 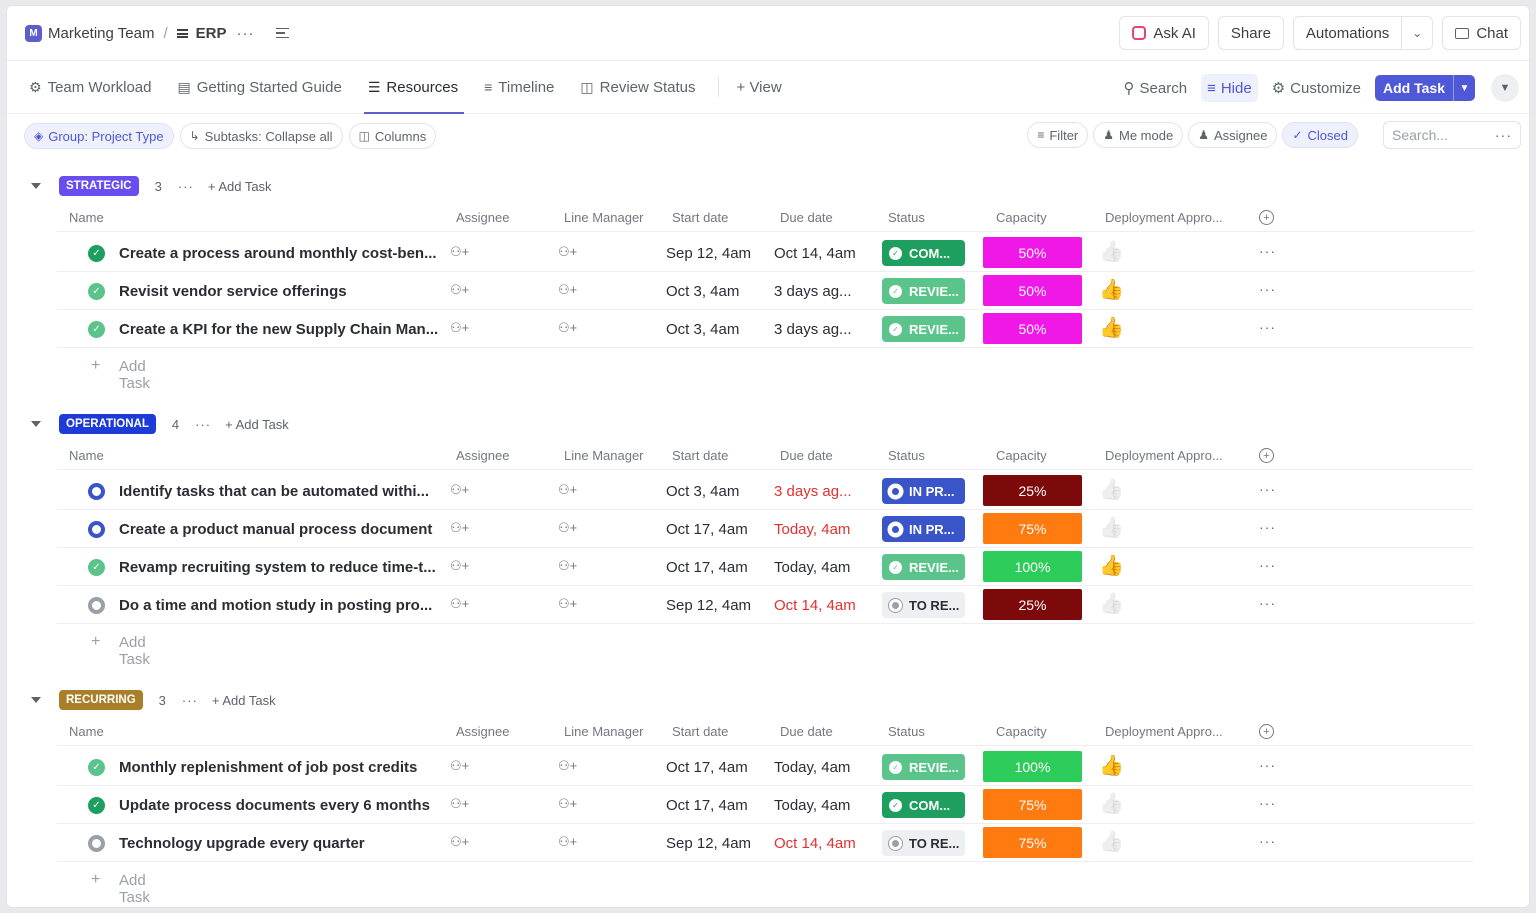 What do you see at coordinates (36, 424) in the screenshot?
I see `caret-down-icon` at bounding box center [36, 424].